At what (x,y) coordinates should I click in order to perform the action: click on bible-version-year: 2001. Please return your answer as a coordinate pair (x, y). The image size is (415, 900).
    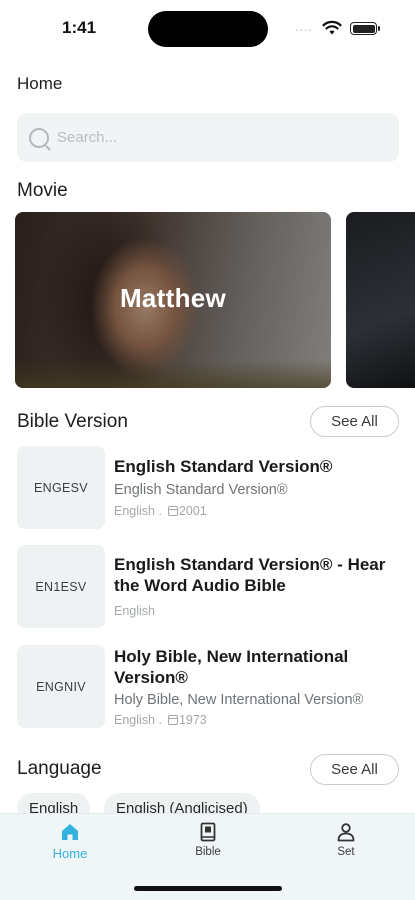
    Looking at the image, I should click on (192, 511).